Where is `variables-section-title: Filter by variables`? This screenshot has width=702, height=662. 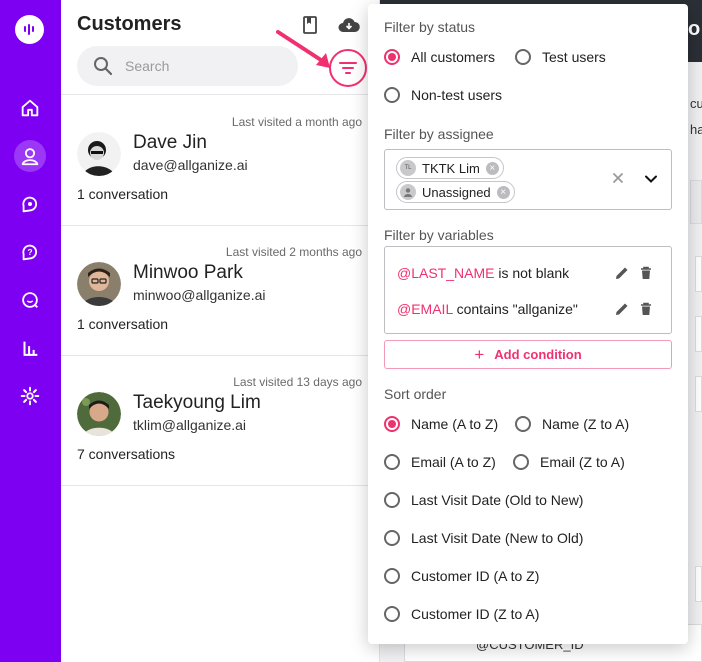 variables-section-title: Filter by variables is located at coordinates (439, 235).